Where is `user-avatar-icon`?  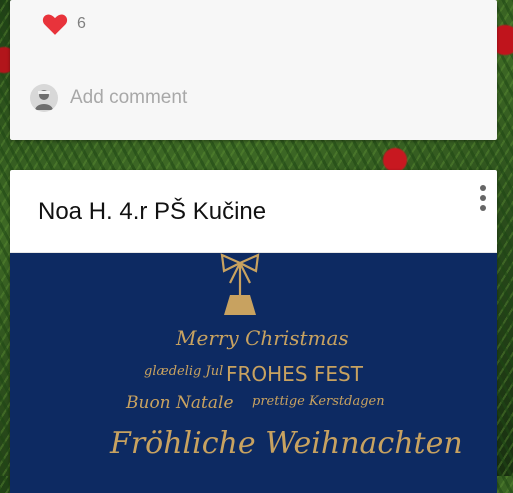
user-avatar-icon is located at coordinates (44, 100).